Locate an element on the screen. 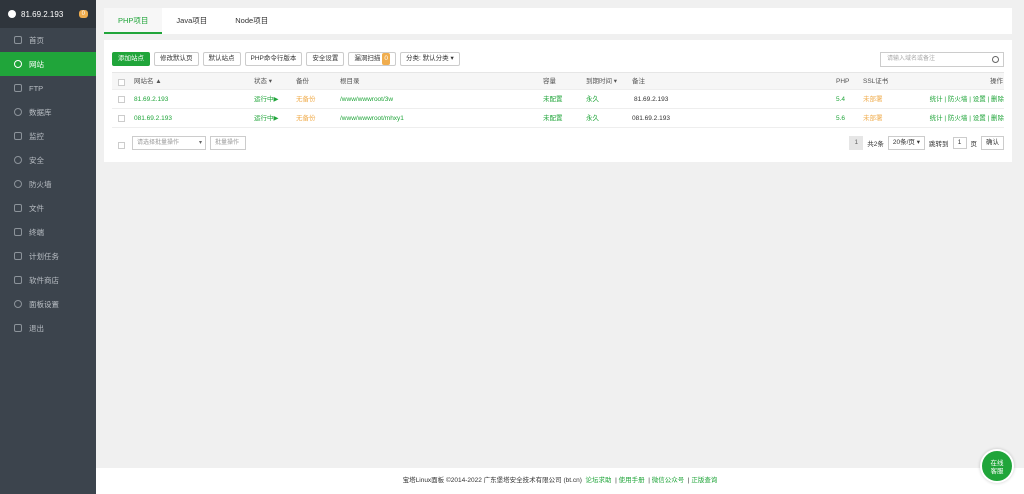 This screenshot has height=494, width=1024. manual-link: 使用手册 is located at coordinates (632, 480).